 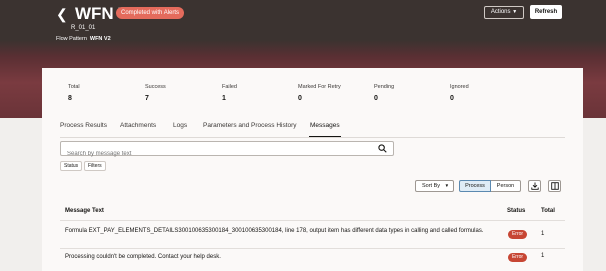 I want to click on stat-label: Total, so click(x=74, y=87).